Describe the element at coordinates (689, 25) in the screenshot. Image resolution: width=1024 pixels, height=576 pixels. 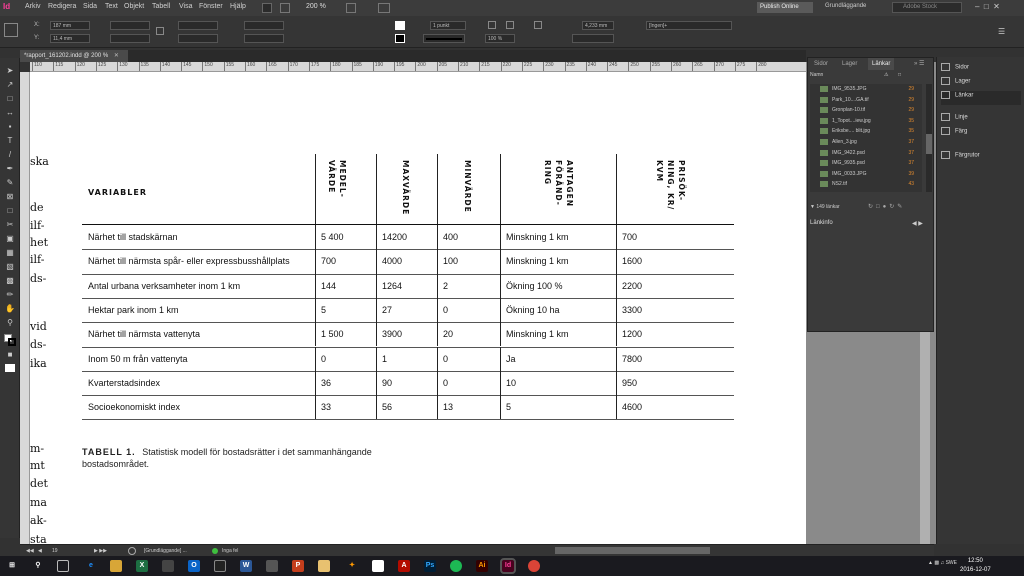
I see `object-style-dropdown: [Ingen]+` at that location.